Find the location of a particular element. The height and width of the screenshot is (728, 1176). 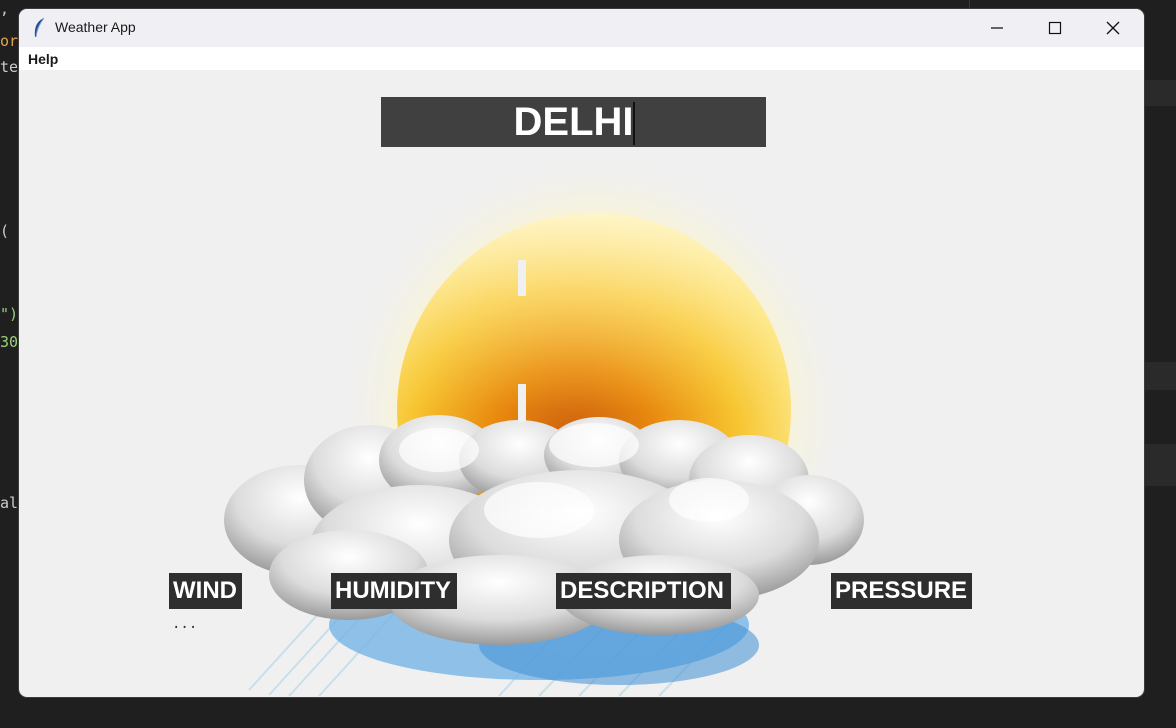

code-fragment: te is located at coordinates (9, 67).